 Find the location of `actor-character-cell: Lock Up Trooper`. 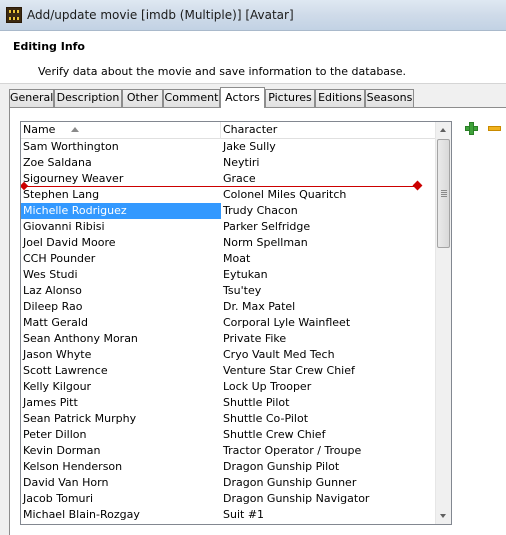

actor-character-cell: Lock Up Trooper is located at coordinates (267, 386).